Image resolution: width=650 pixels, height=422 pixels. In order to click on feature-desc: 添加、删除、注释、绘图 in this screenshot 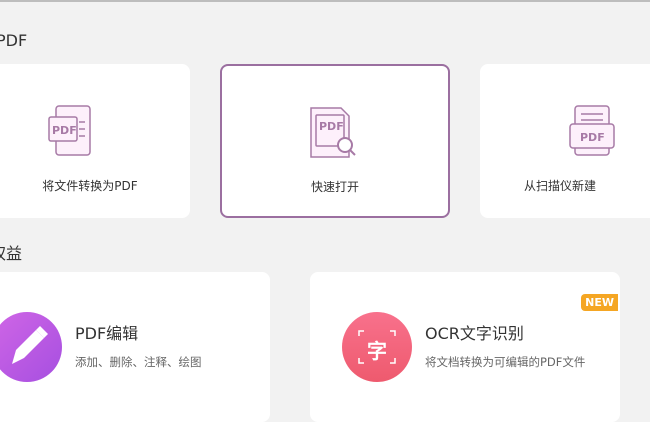, I will do `click(138, 362)`.